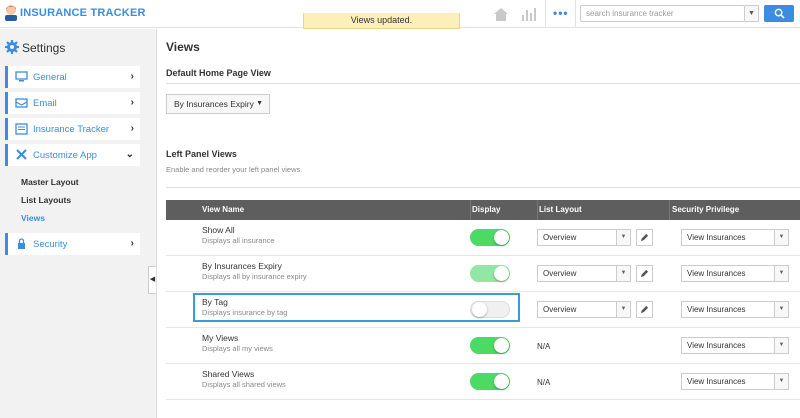 Image resolution: width=800 pixels, height=418 pixels. I want to click on search-button, so click(779, 13).